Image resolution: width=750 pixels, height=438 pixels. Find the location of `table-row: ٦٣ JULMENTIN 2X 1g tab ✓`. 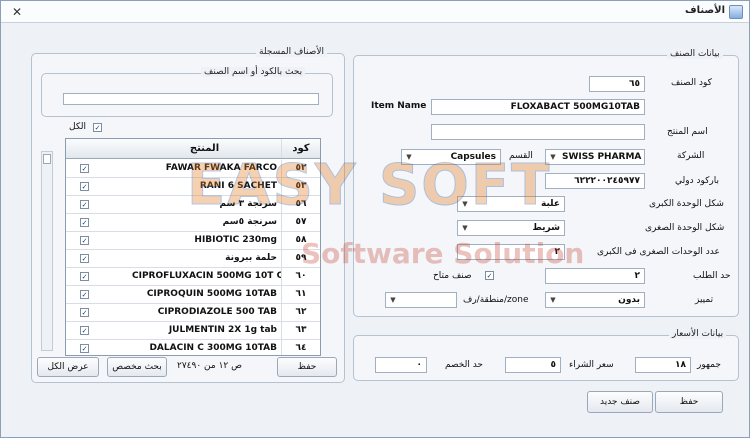

table-row: ٦٣ JULMENTIN 2X 1g tab ✓ is located at coordinates (193, 331).